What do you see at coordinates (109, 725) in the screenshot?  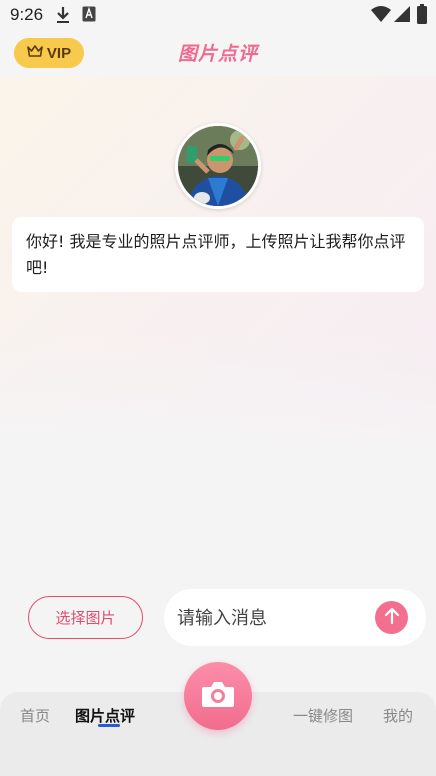 I see `active-tab-indicator` at bounding box center [109, 725].